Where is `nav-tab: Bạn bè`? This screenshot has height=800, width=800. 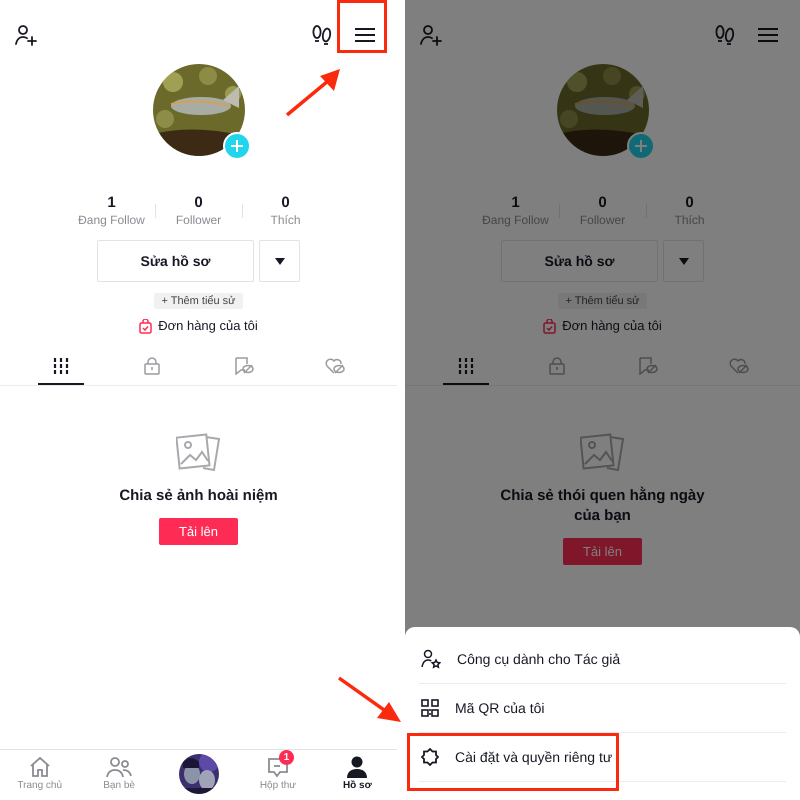 nav-tab: Bạn bè is located at coordinates (119, 774).